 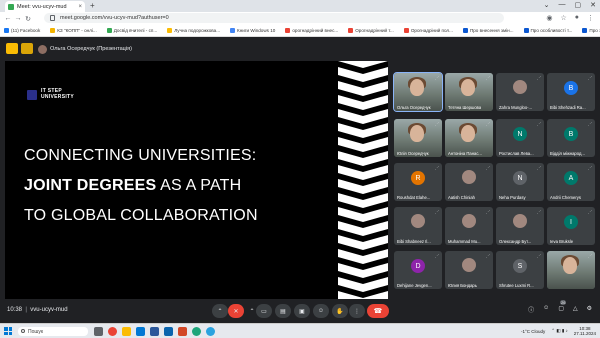 I want to click on tab-search-icon: ⌄, so click(x=547, y=5).